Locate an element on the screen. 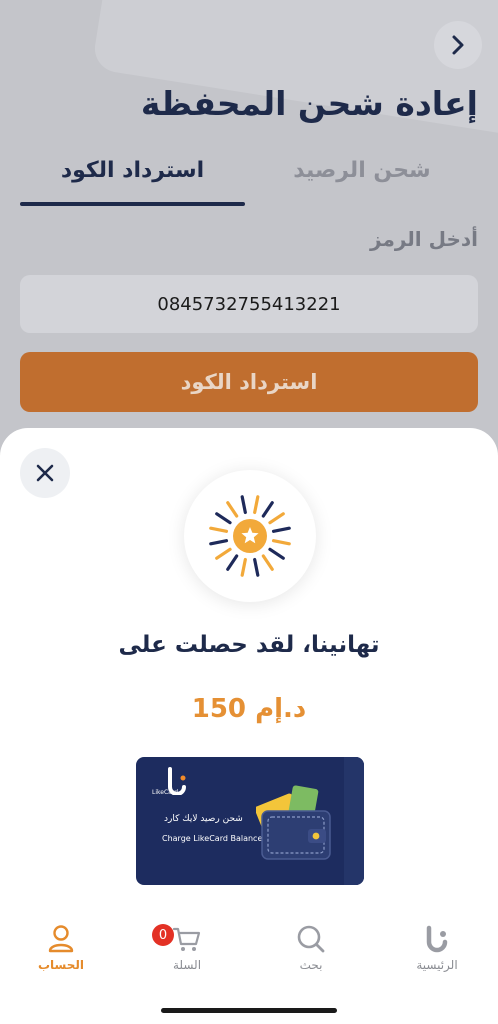 This screenshot has height=1024, width=498. success-badge is located at coordinates (250, 536).